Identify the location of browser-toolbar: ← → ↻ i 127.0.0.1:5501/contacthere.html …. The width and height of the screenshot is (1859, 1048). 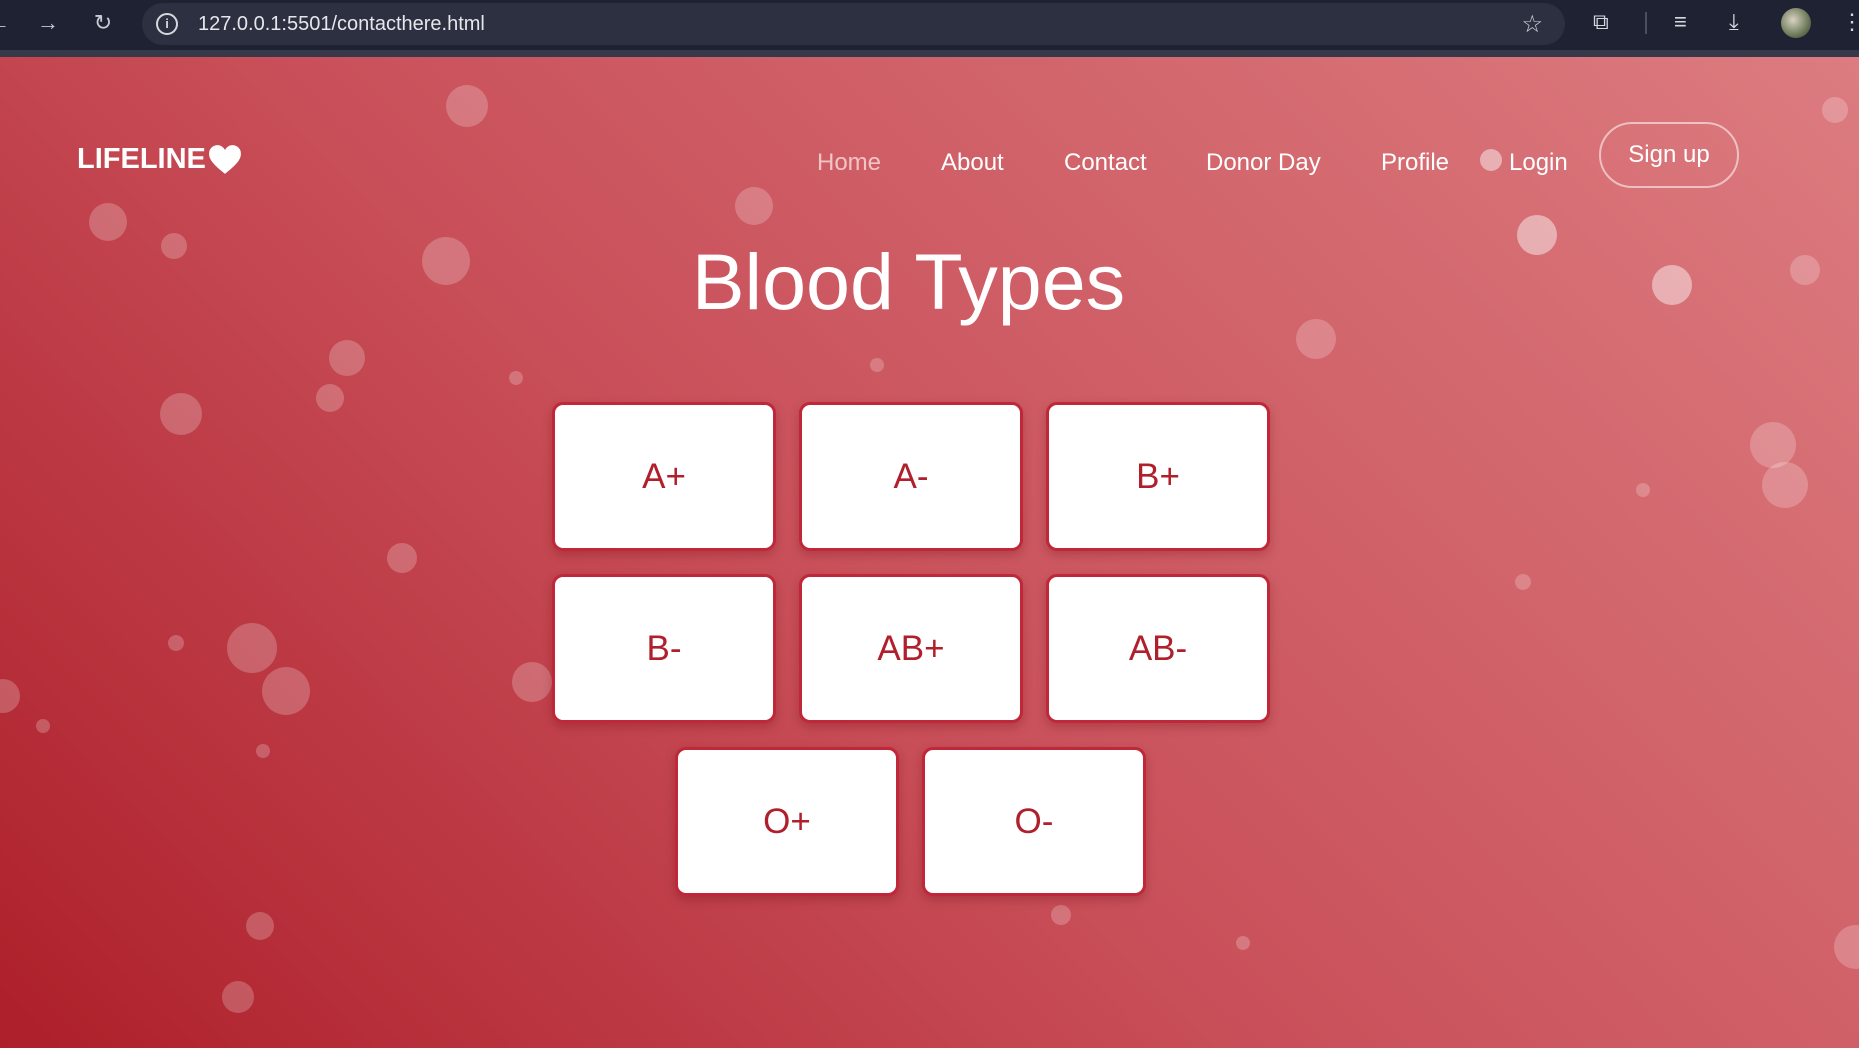
(929, 28).